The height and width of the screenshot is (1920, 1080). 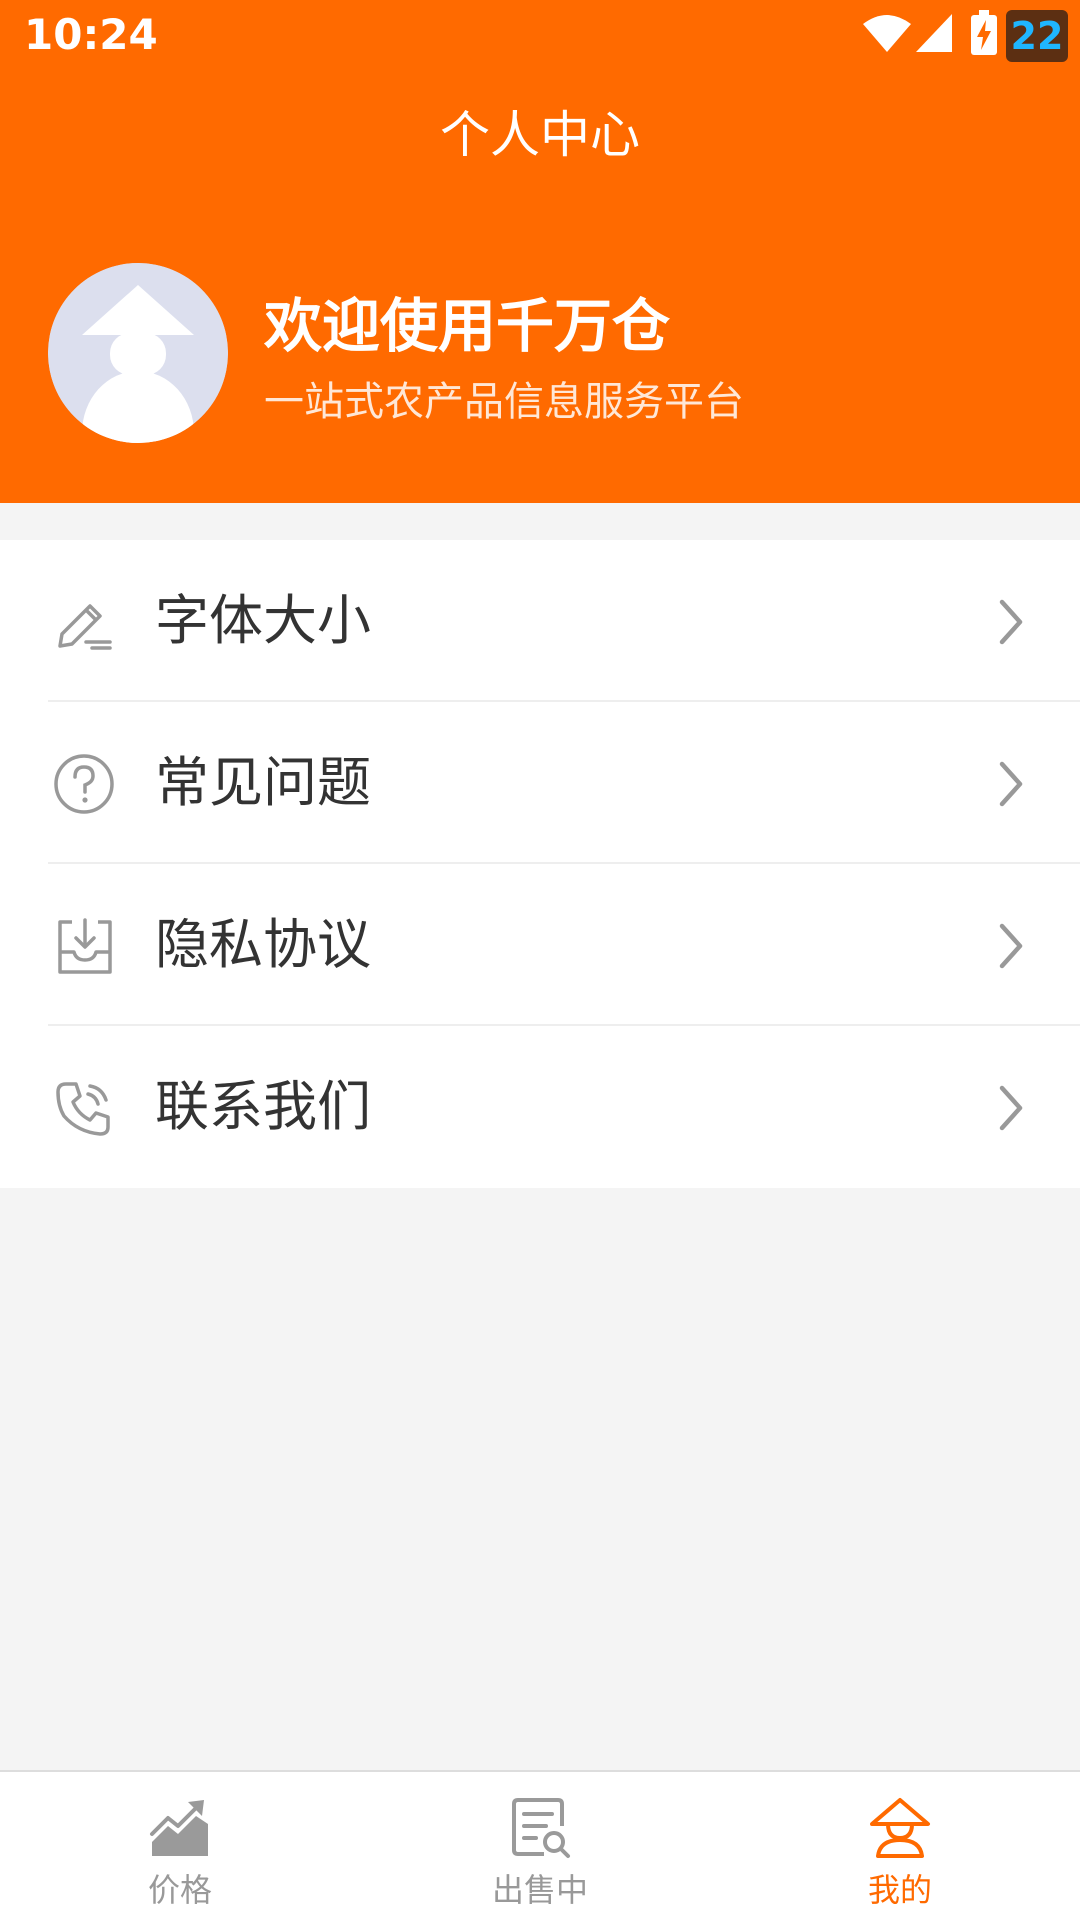 What do you see at coordinates (263, 782) in the screenshot?
I see `menu-item-label: 常见问题` at bounding box center [263, 782].